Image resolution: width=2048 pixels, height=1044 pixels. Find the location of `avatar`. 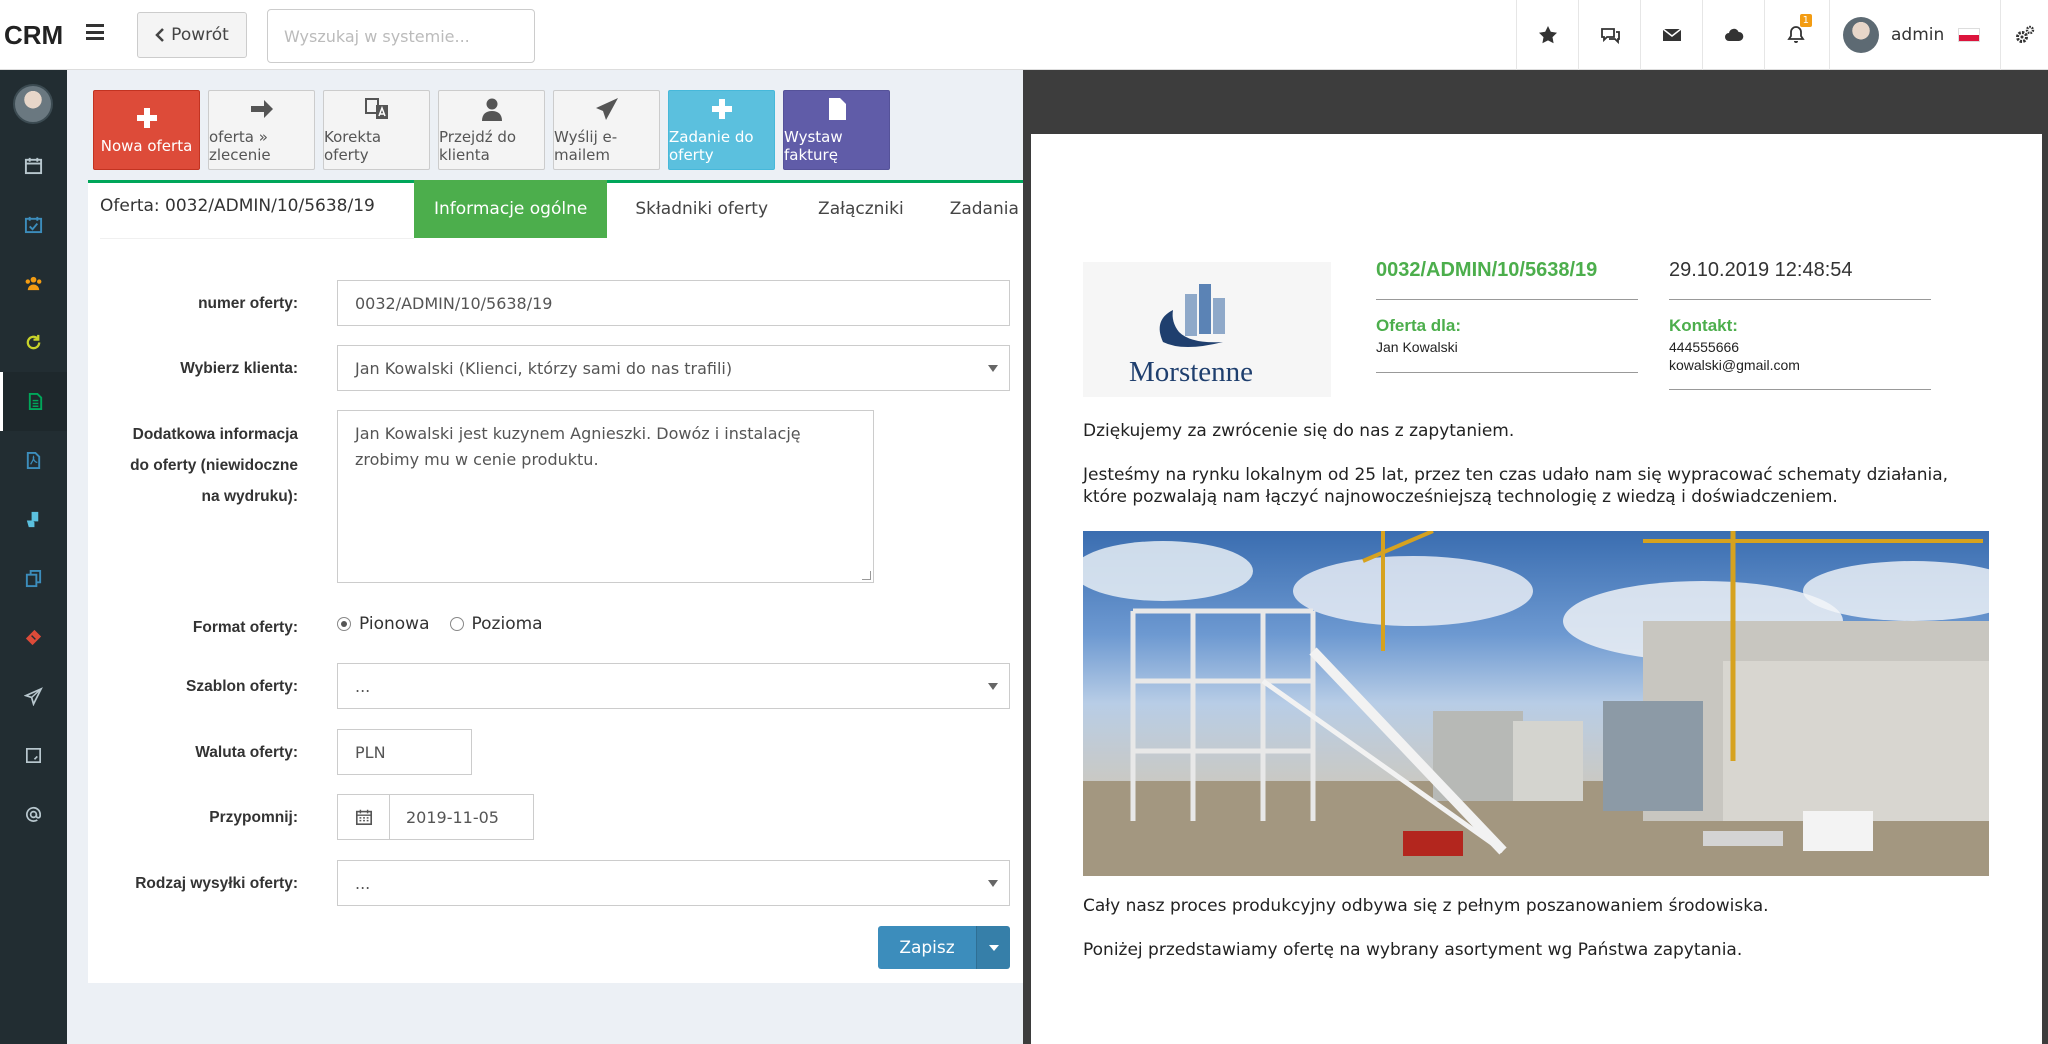

avatar is located at coordinates (1861, 35).